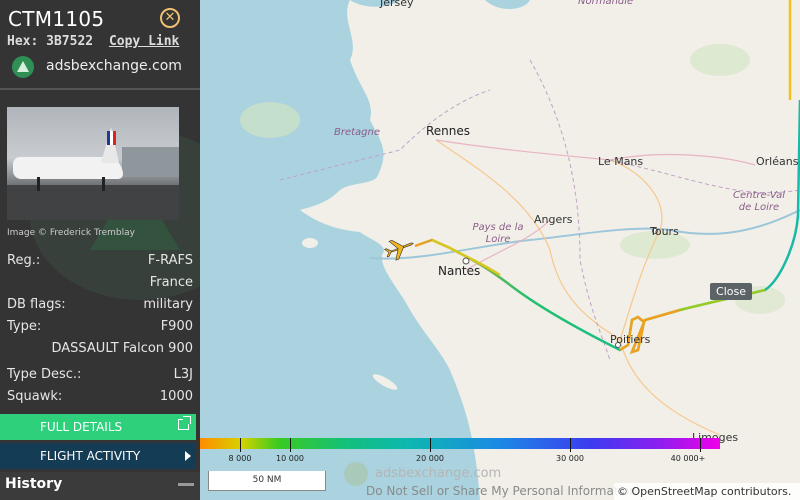  I want to click on full-details-button: FULL DETAILS, so click(98, 427).